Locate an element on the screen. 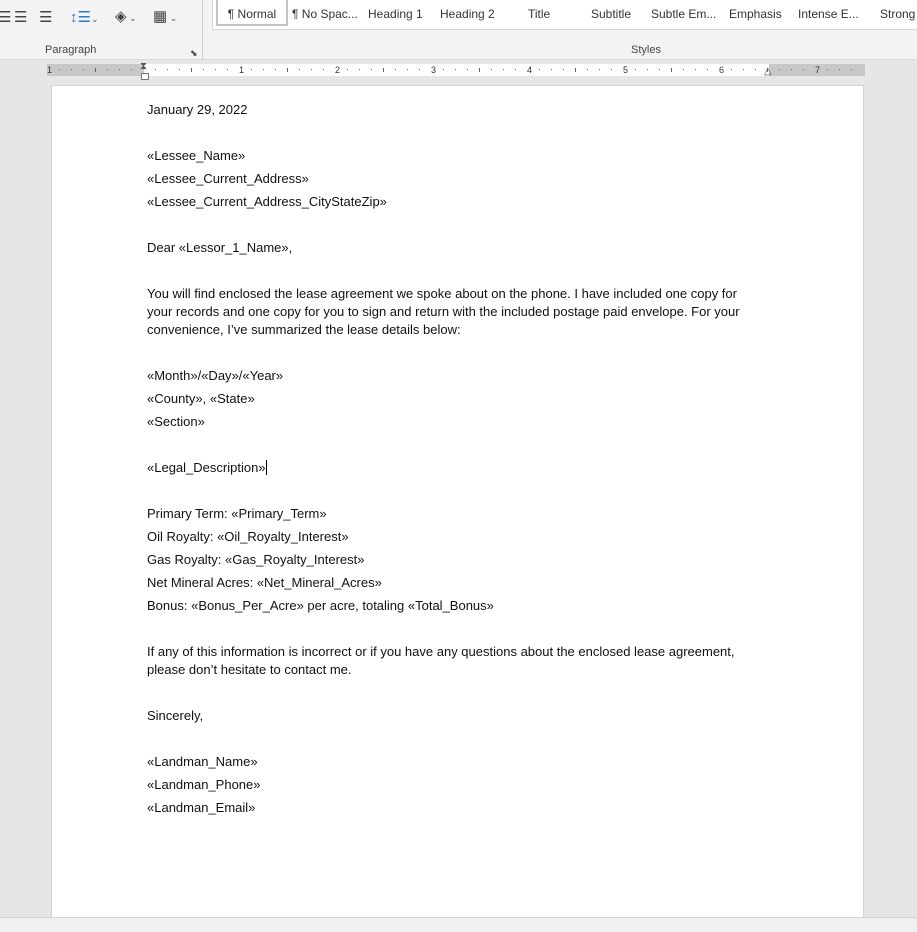 This screenshot has width=917, height=932. borders-icon: ▦ ⌄ is located at coordinates (165, 17).